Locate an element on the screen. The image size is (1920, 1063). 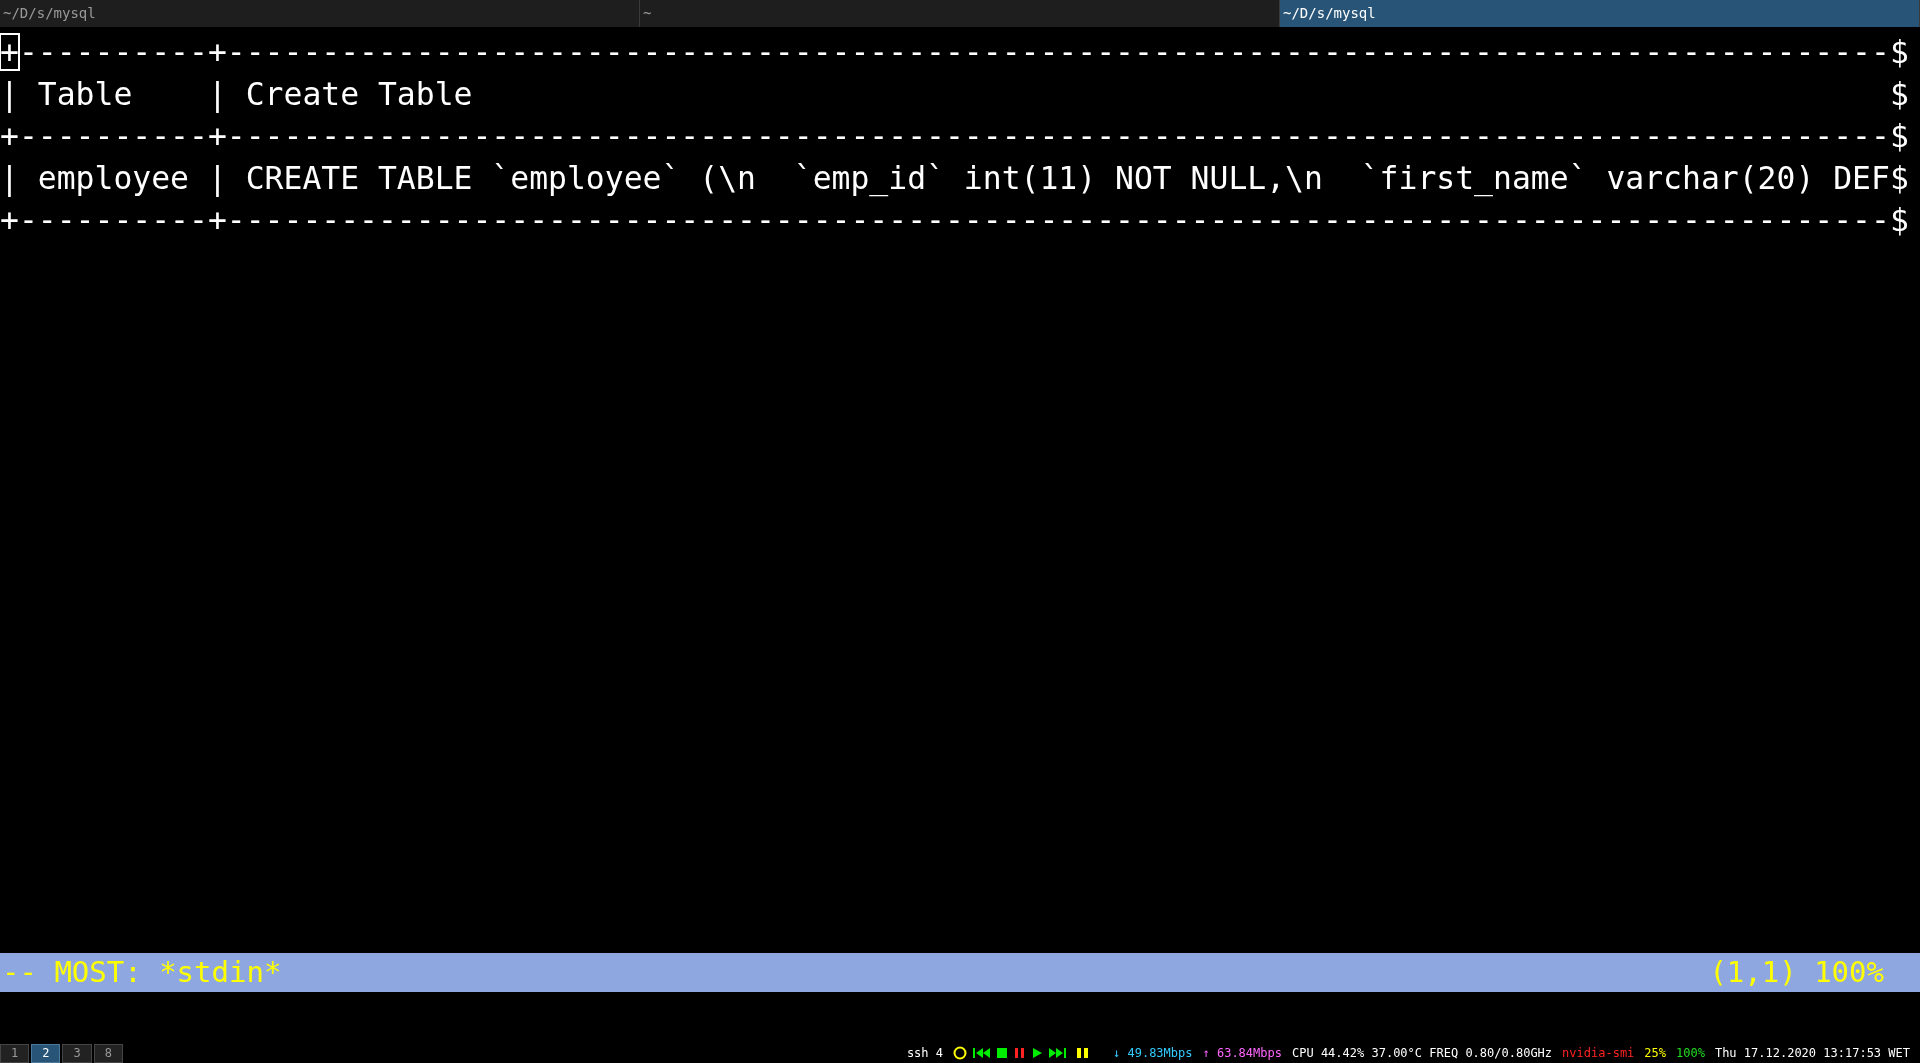
workspace-button: 8 is located at coordinates (108, 1053).